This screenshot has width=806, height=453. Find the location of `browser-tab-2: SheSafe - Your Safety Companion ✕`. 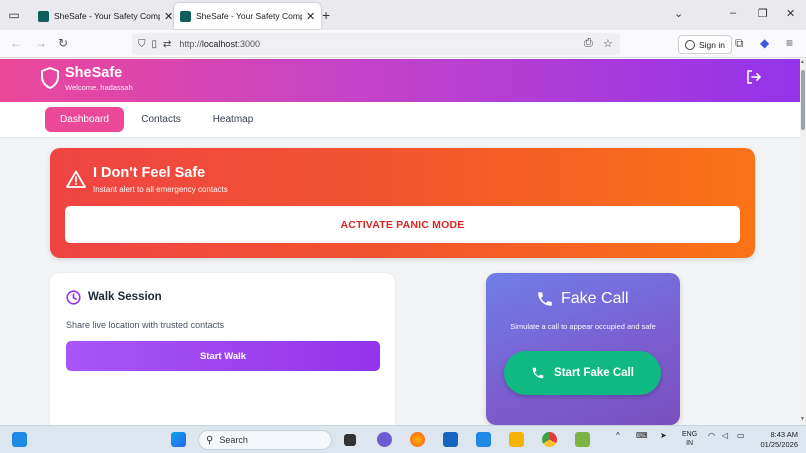

browser-tab-2: SheSafe - Your Safety Companion ✕ is located at coordinates (248, 16).